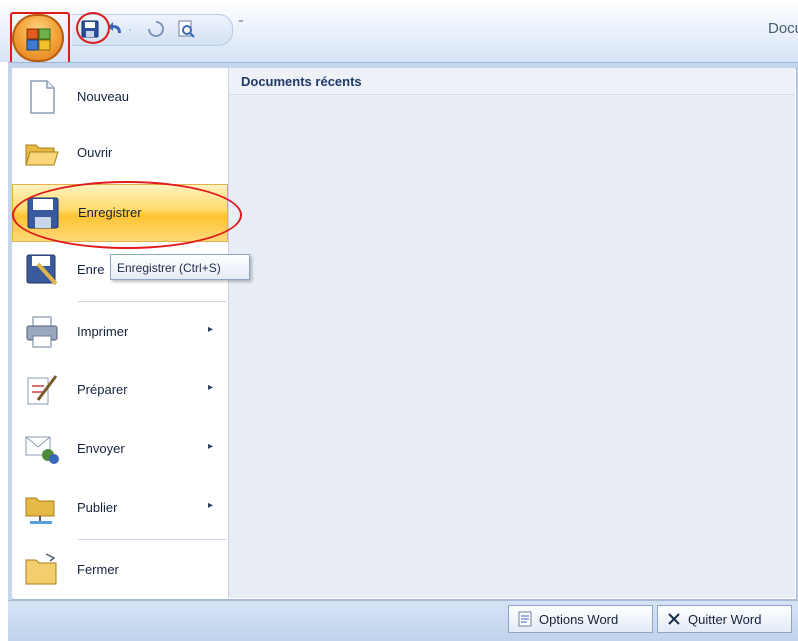 The width and height of the screenshot is (798, 641). Describe the element at coordinates (98, 569) in the screenshot. I see `menu-item-label: Fermer` at that location.